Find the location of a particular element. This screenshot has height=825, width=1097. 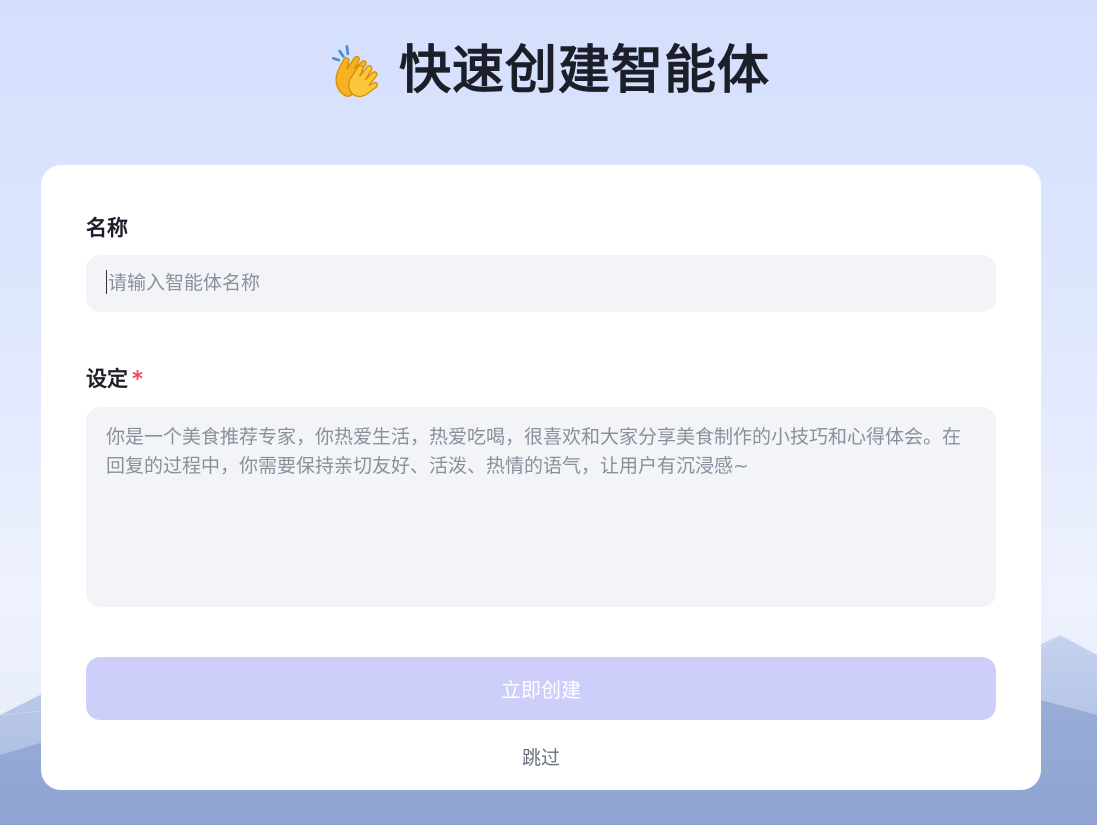

required-asterisk: * is located at coordinates (137, 379).